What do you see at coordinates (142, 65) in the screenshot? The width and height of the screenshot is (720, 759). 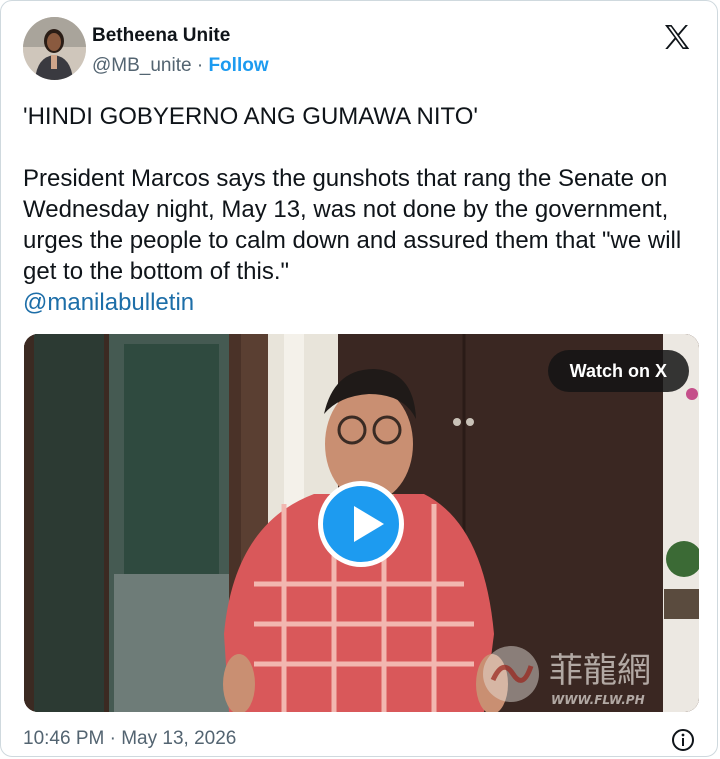 I see `author-handle: @MB_unite` at bounding box center [142, 65].